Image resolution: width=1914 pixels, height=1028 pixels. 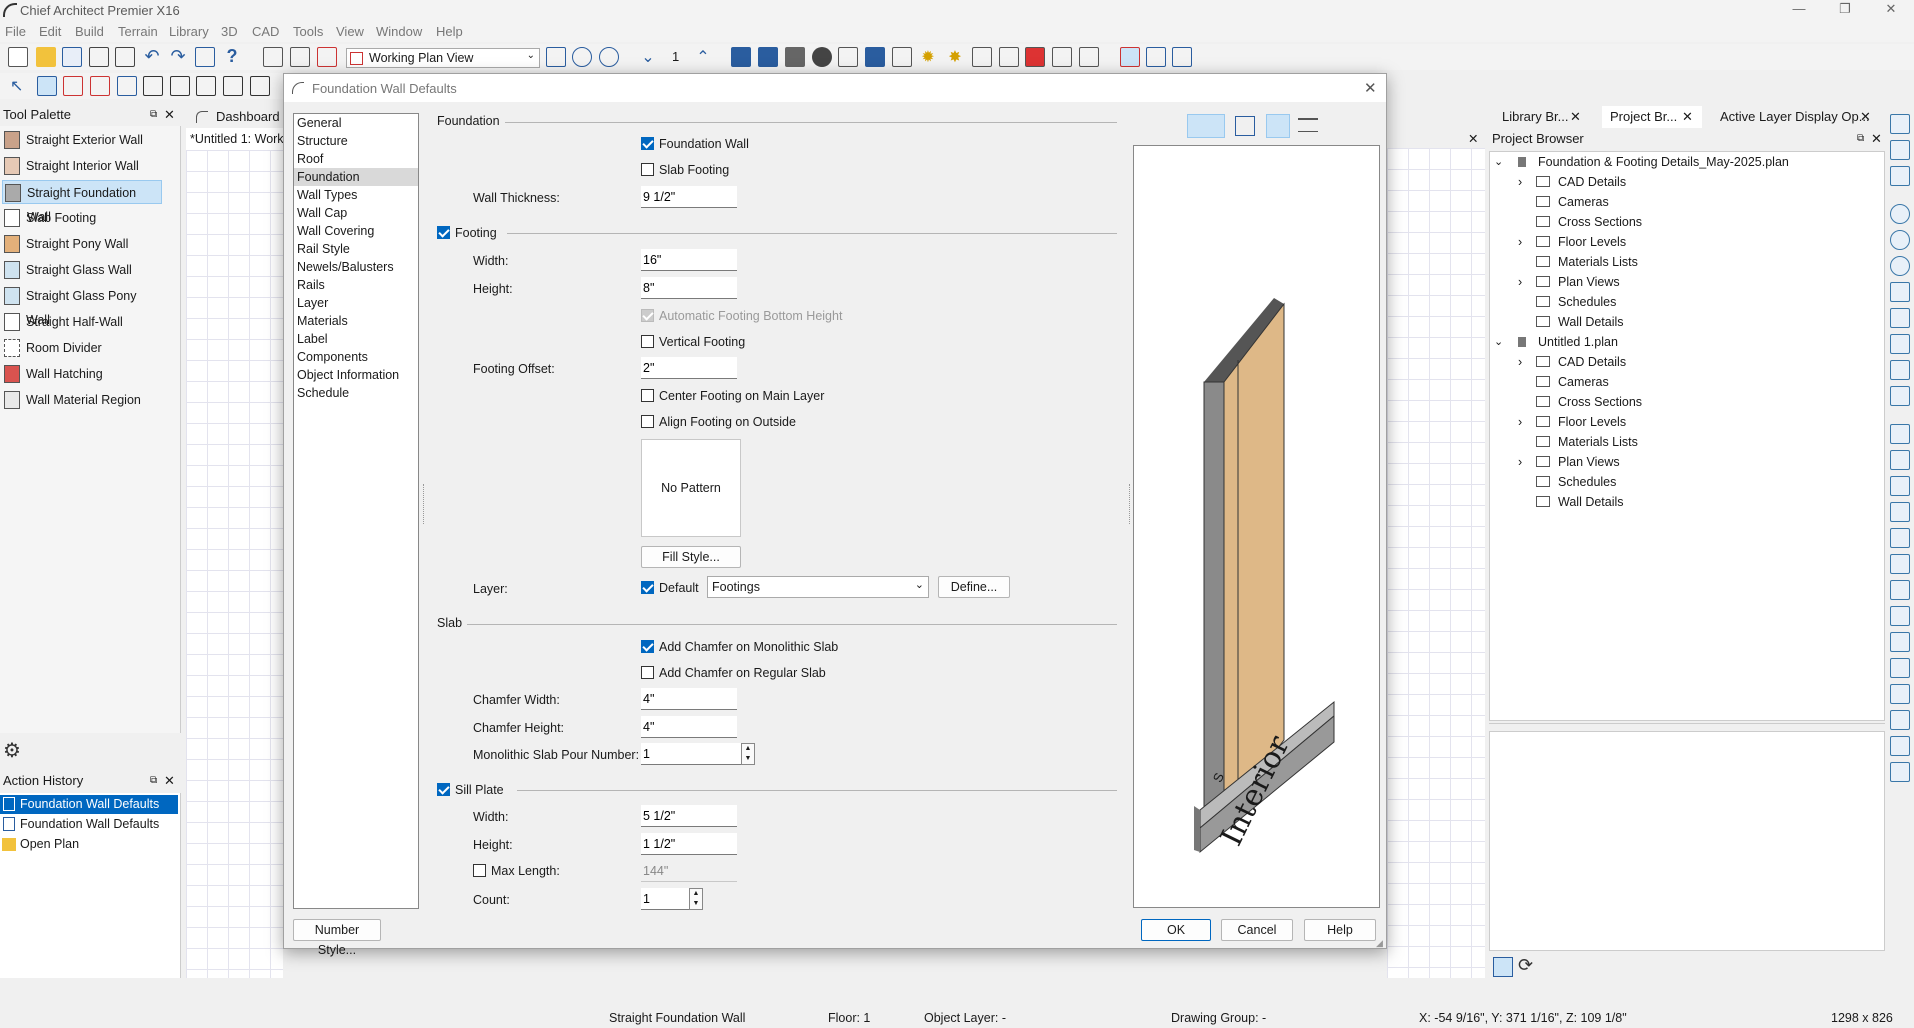 What do you see at coordinates (693, 342) in the screenshot?
I see `vertical-footing-checkbox: Vertical Footing` at bounding box center [693, 342].